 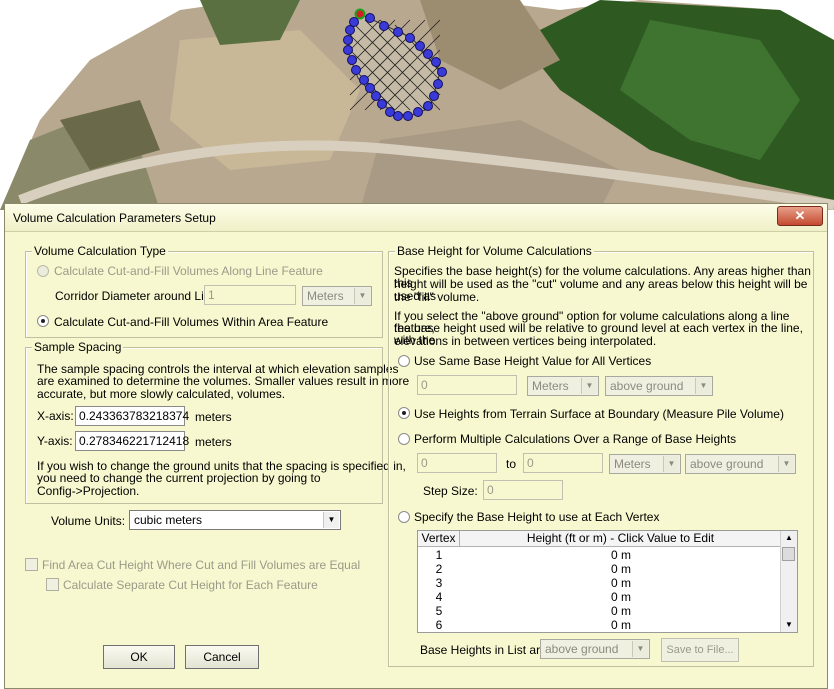 I want to click on volume-units-select: cubic meters ▼, so click(x=235, y=520).